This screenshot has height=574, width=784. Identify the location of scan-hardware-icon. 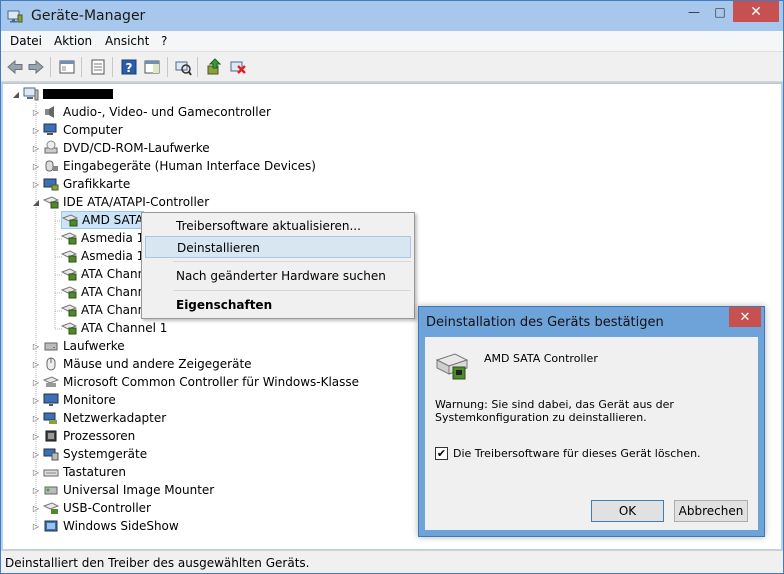
(183, 67).